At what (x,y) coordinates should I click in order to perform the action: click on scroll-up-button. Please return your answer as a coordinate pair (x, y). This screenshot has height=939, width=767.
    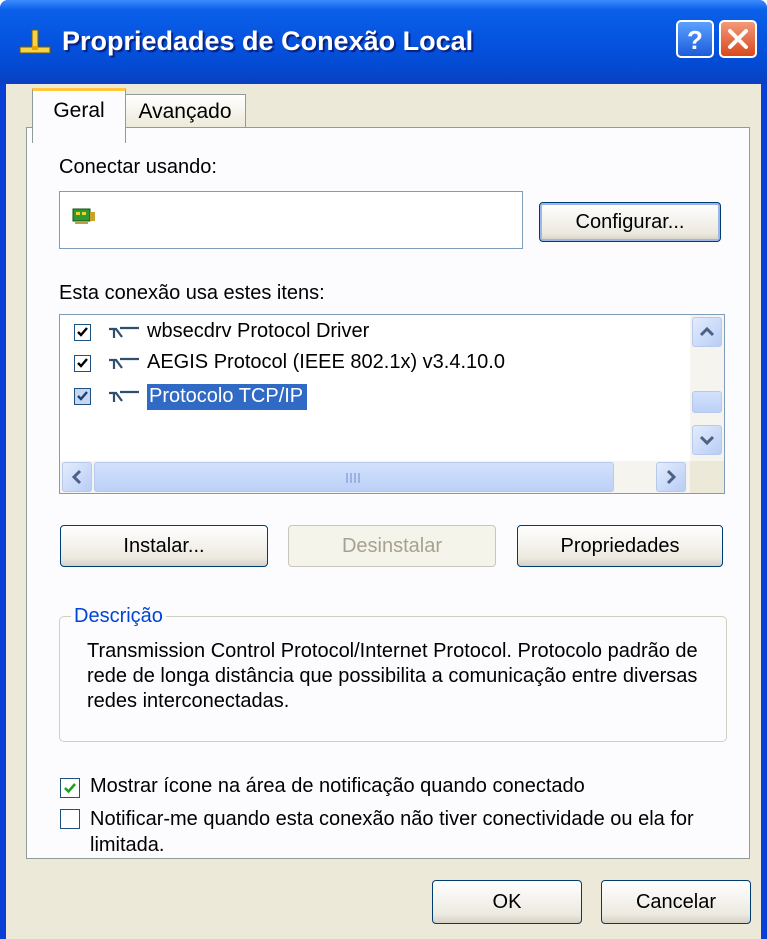
    Looking at the image, I should click on (707, 332).